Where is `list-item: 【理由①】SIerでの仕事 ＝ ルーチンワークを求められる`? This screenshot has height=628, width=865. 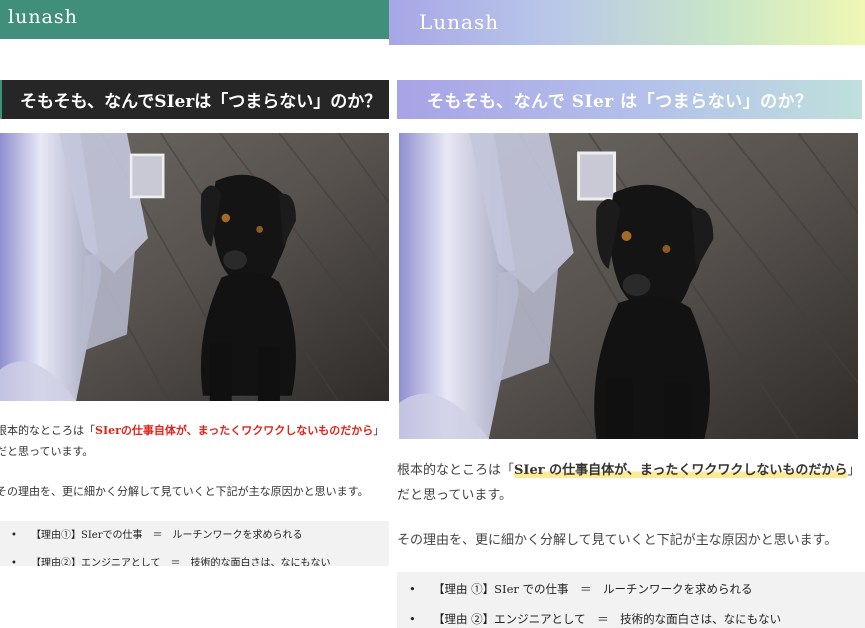
list-item: 【理由①】SIerでの仕事 ＝ ルーチンワークを求められる is located at coordinates (194, 536).